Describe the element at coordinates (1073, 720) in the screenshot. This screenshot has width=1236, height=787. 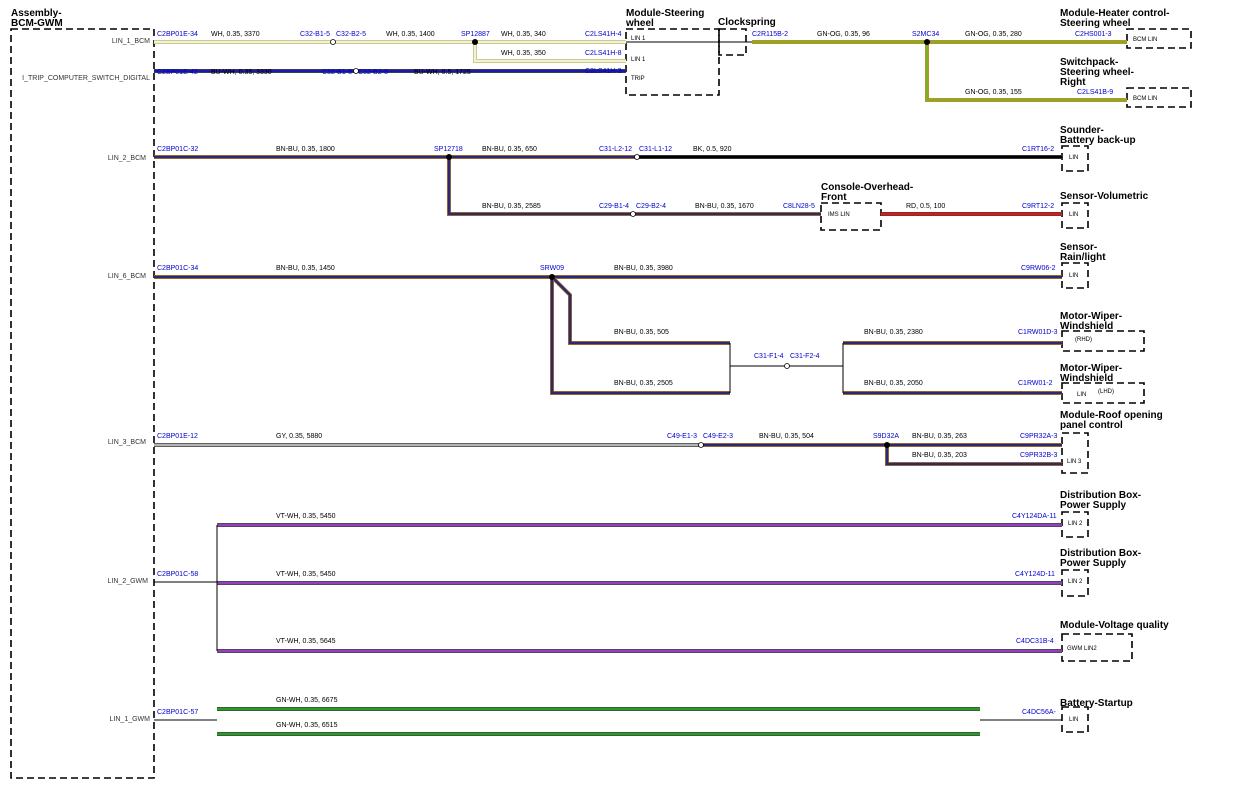
I see `pinlab-battery: LIN` at that location.